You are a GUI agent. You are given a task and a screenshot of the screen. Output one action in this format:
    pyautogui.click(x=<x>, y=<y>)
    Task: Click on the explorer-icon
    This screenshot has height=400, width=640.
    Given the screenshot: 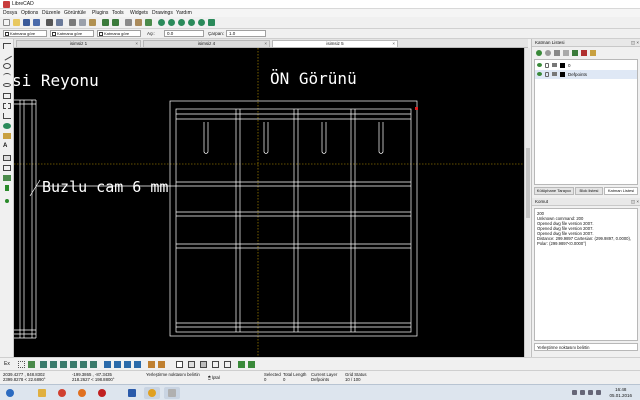 What is the action you would take?
    pyautogui.click(x=42, y=393)
    